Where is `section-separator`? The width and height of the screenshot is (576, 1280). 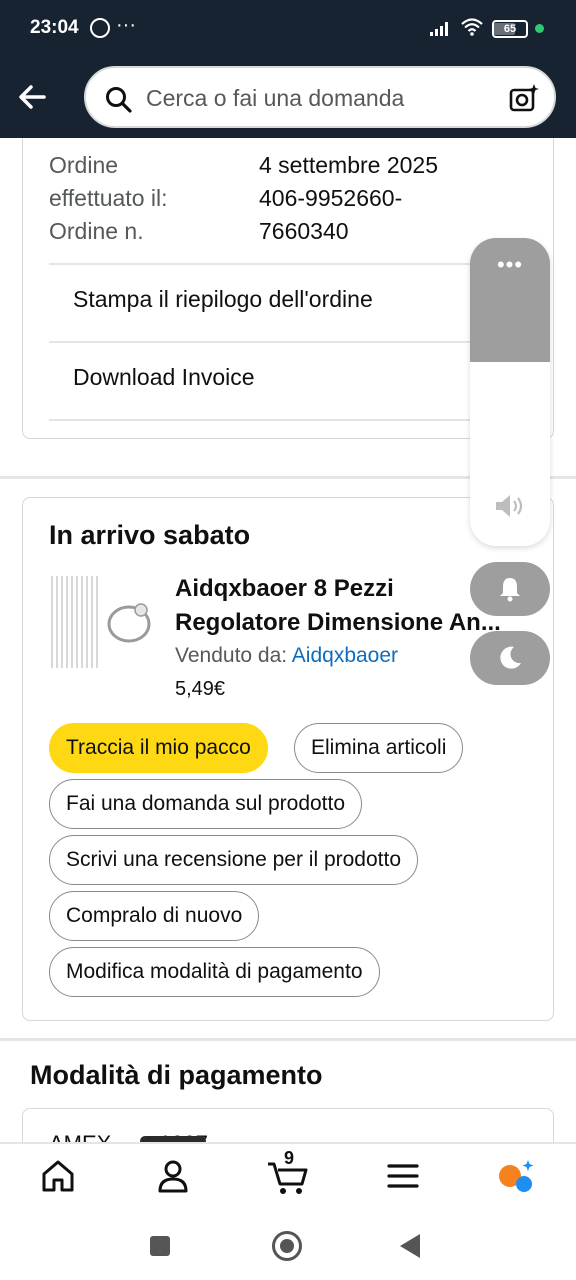
section-separator is located at coordinates (288, 1039).